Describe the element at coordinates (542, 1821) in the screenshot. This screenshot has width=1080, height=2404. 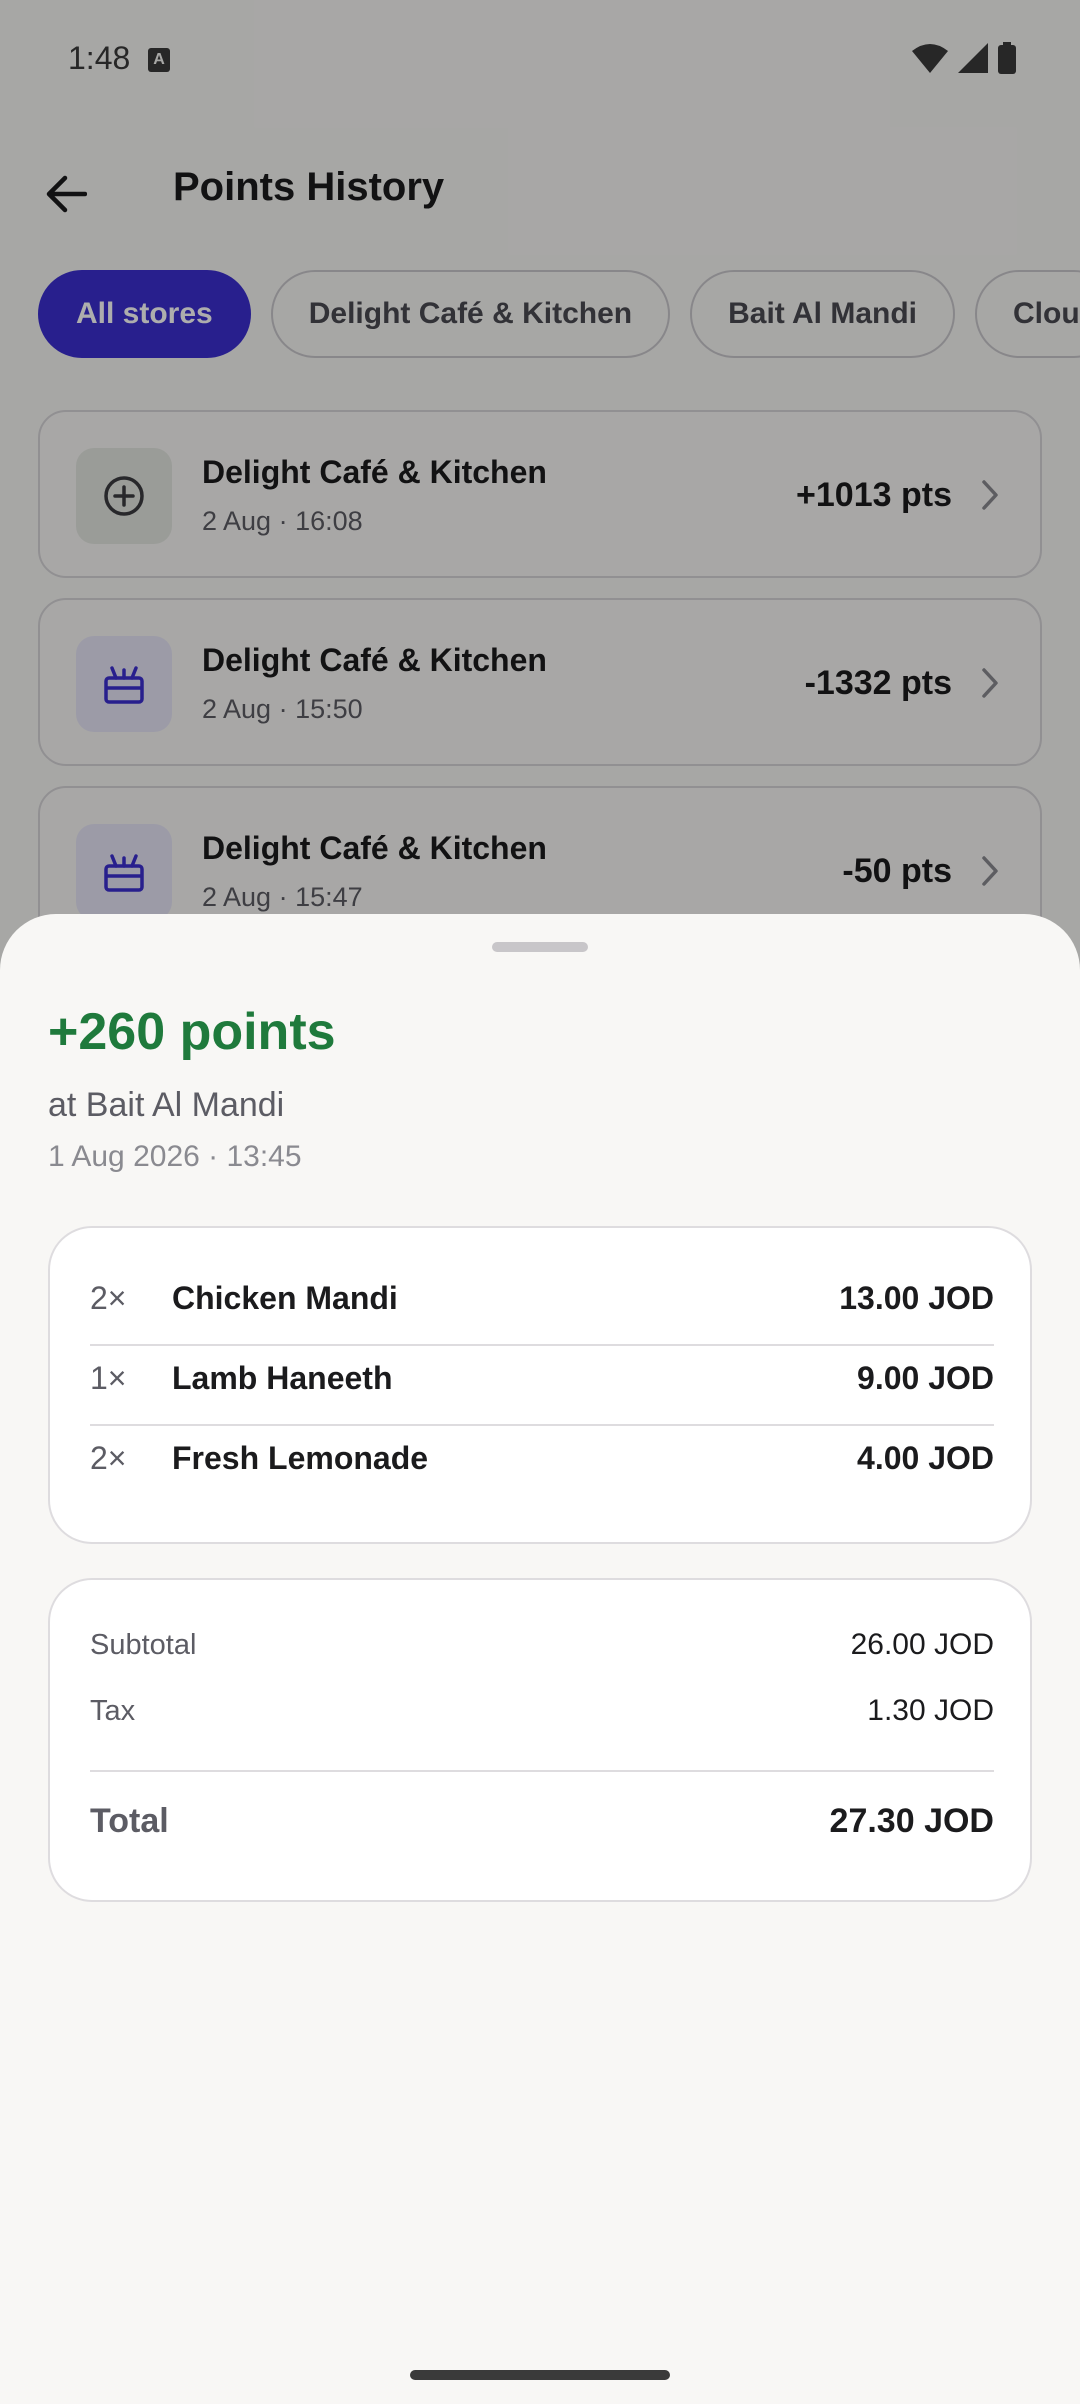
I see `total-row: Total 27.30 JOD` at that location.